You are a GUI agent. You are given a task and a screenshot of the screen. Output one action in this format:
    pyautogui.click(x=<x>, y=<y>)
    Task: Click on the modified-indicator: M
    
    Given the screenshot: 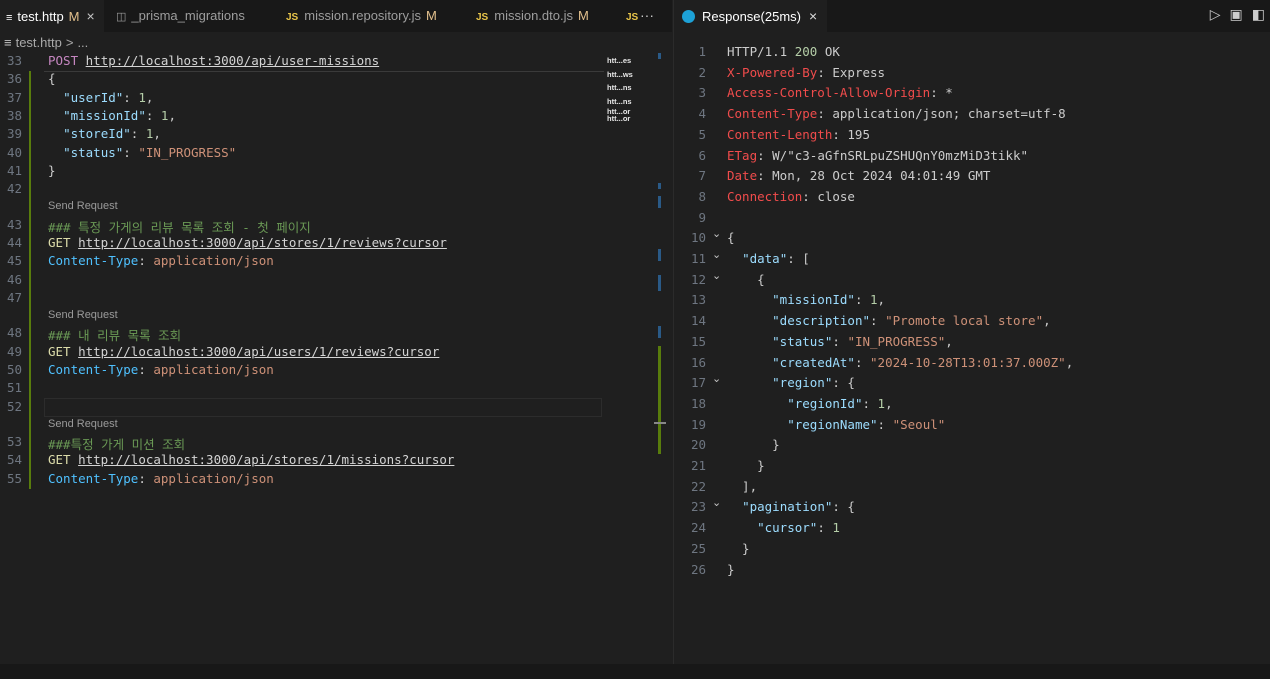 What is the action you would take?
    pyautogui.click(x=583, y=15)
    